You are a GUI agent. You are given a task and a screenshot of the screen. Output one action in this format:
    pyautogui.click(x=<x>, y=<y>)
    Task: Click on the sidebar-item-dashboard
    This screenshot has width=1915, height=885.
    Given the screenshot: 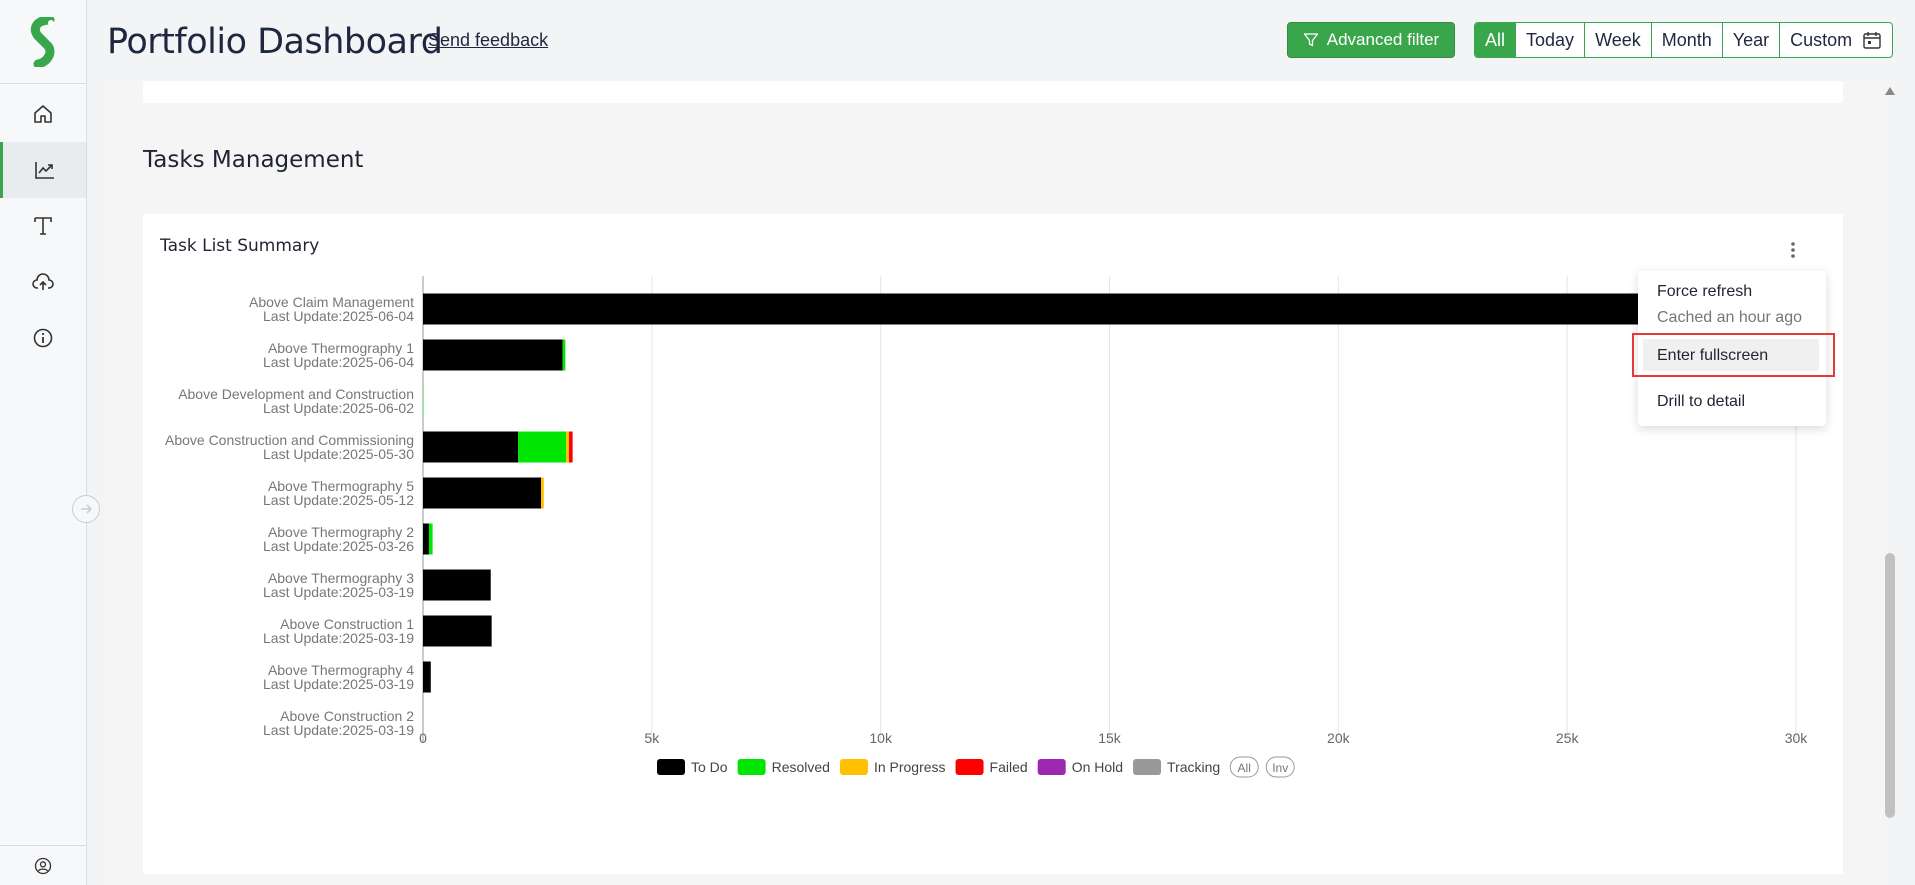 What is the action you would take?
    pyautogui.click(x=43, y=170)
    